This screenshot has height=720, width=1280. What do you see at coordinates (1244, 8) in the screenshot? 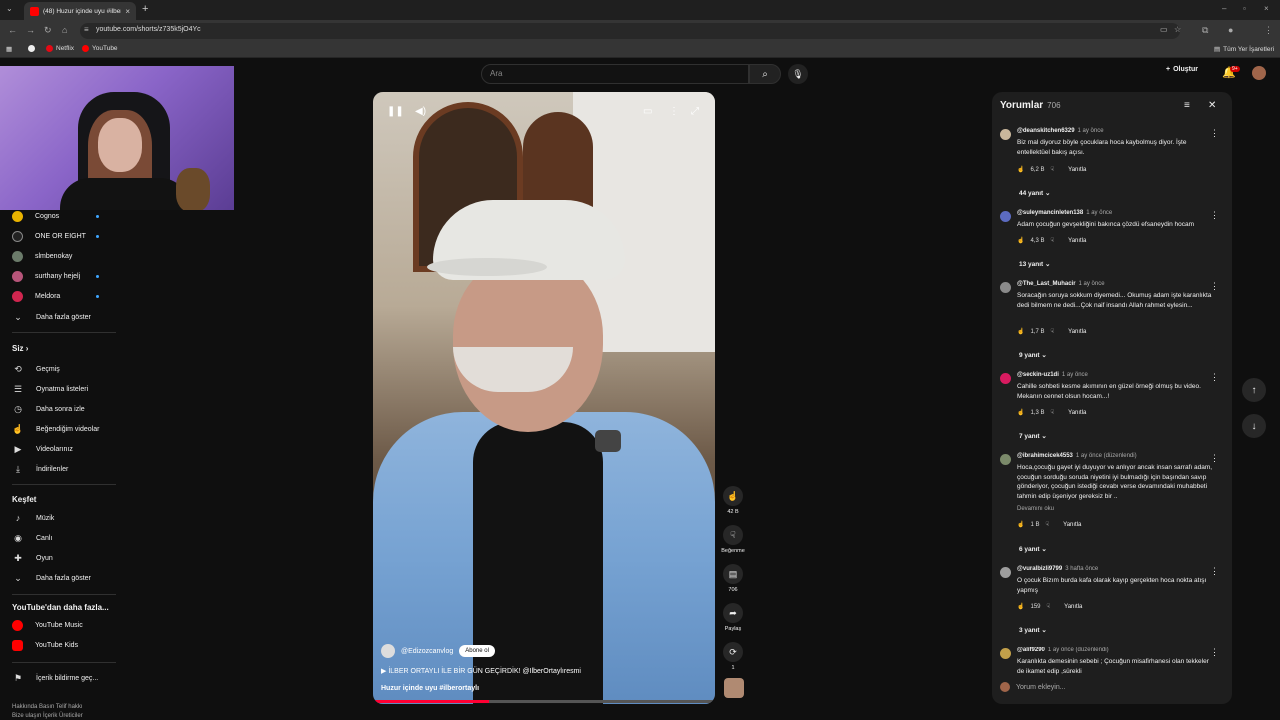
I see `maximize-icon: ▫` at bounding box center [1244, 8].